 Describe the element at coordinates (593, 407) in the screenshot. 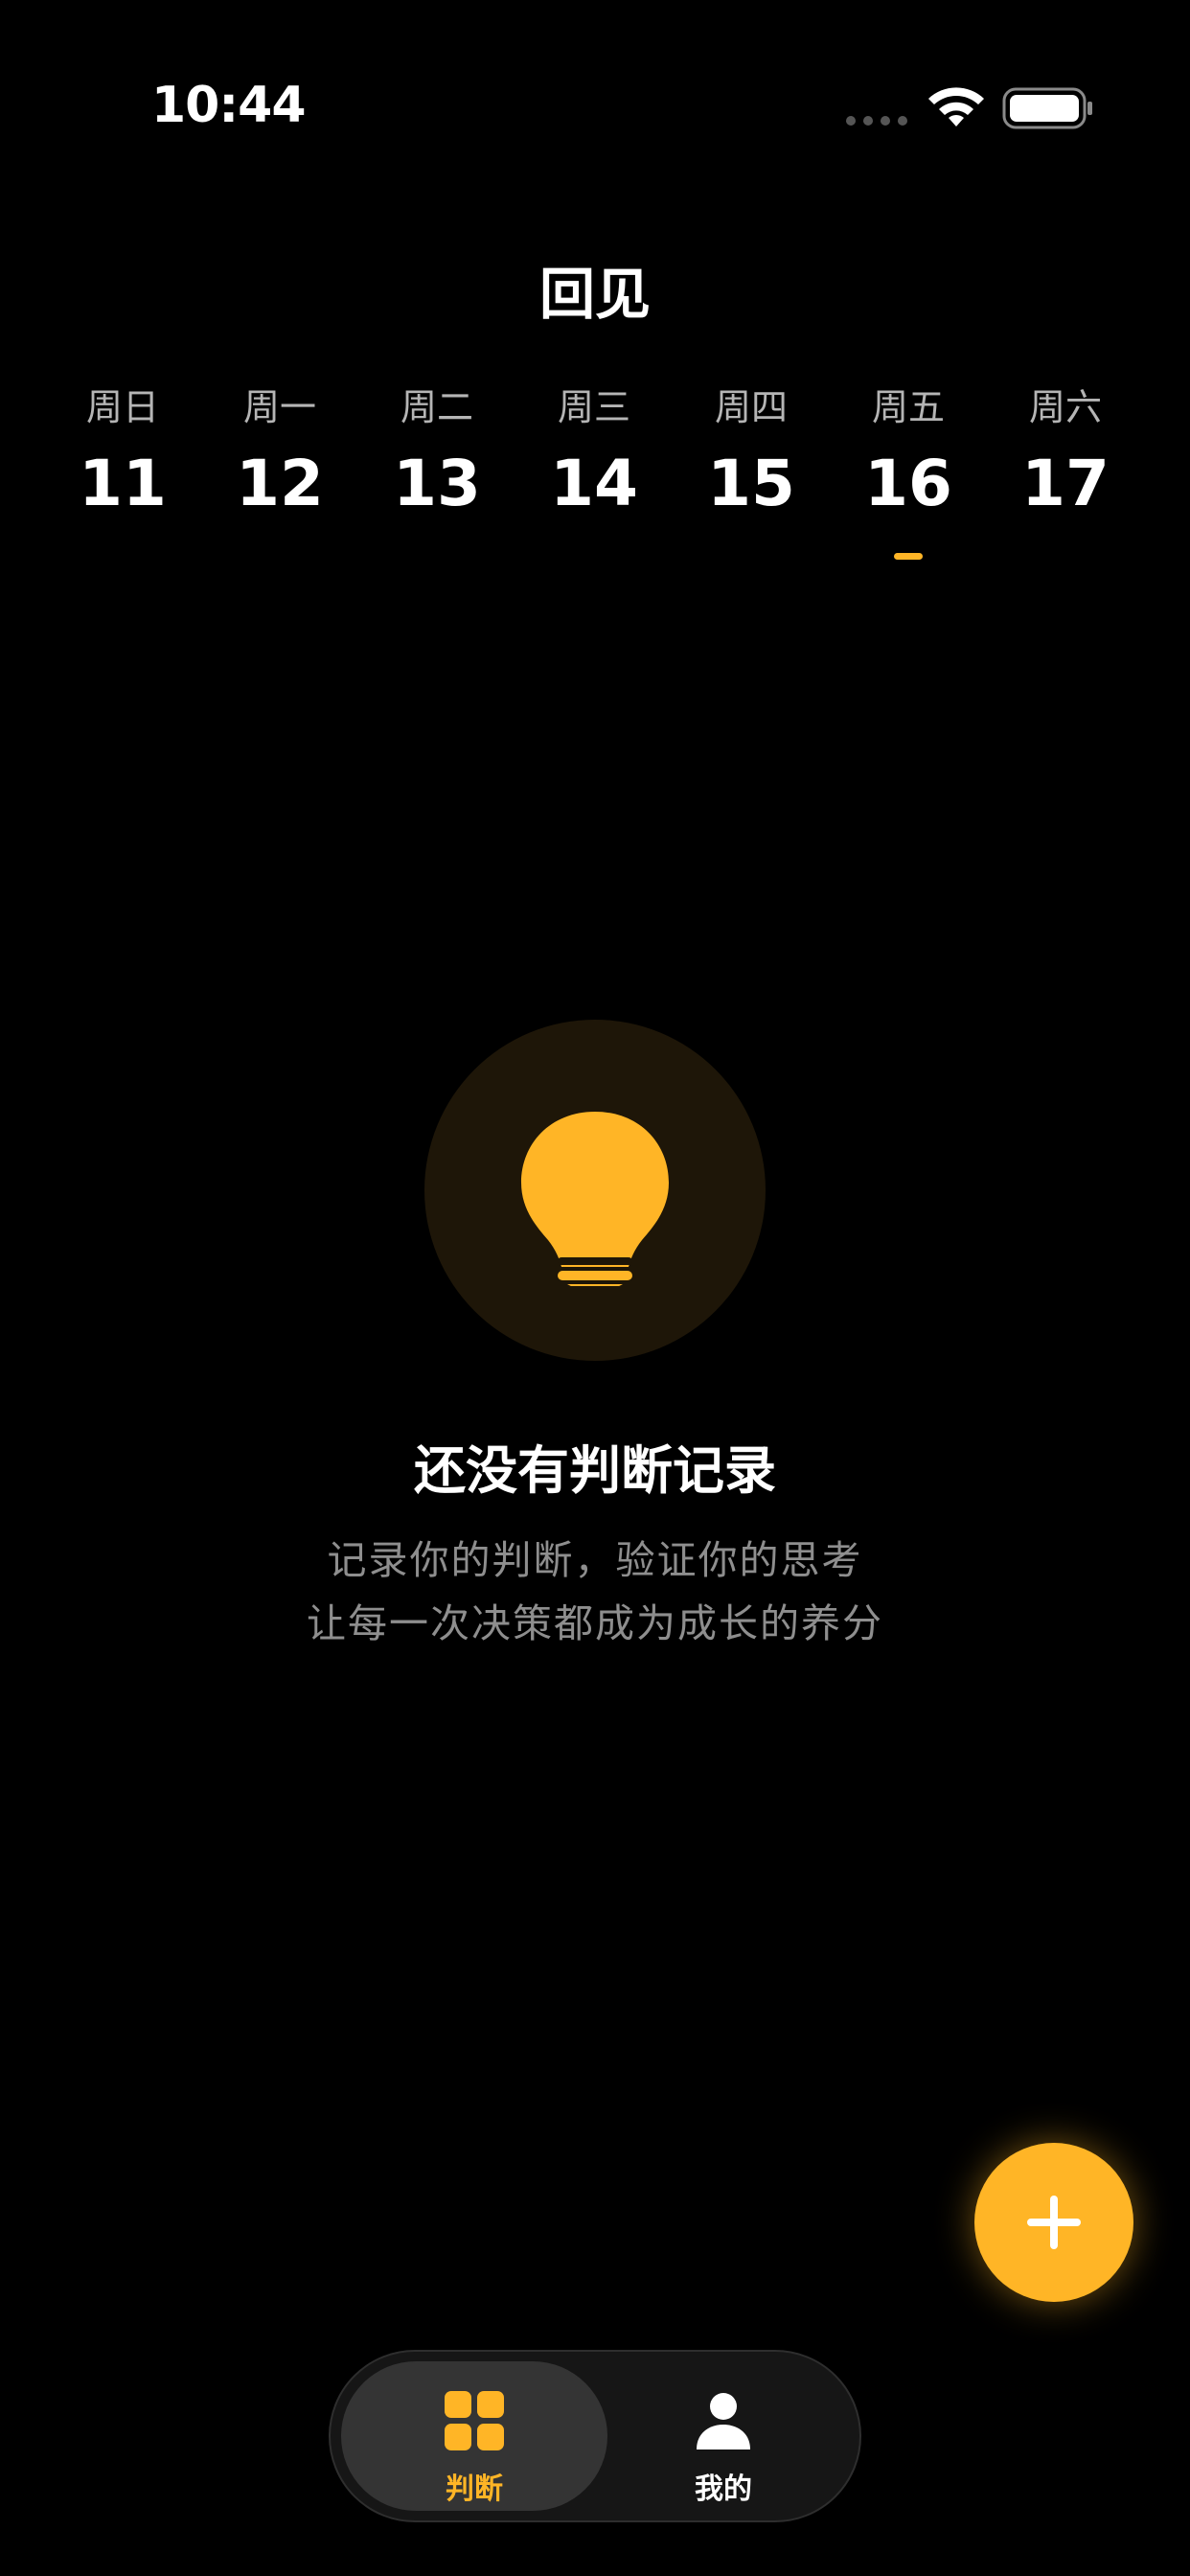

I see `day-label: 周三` at that location.